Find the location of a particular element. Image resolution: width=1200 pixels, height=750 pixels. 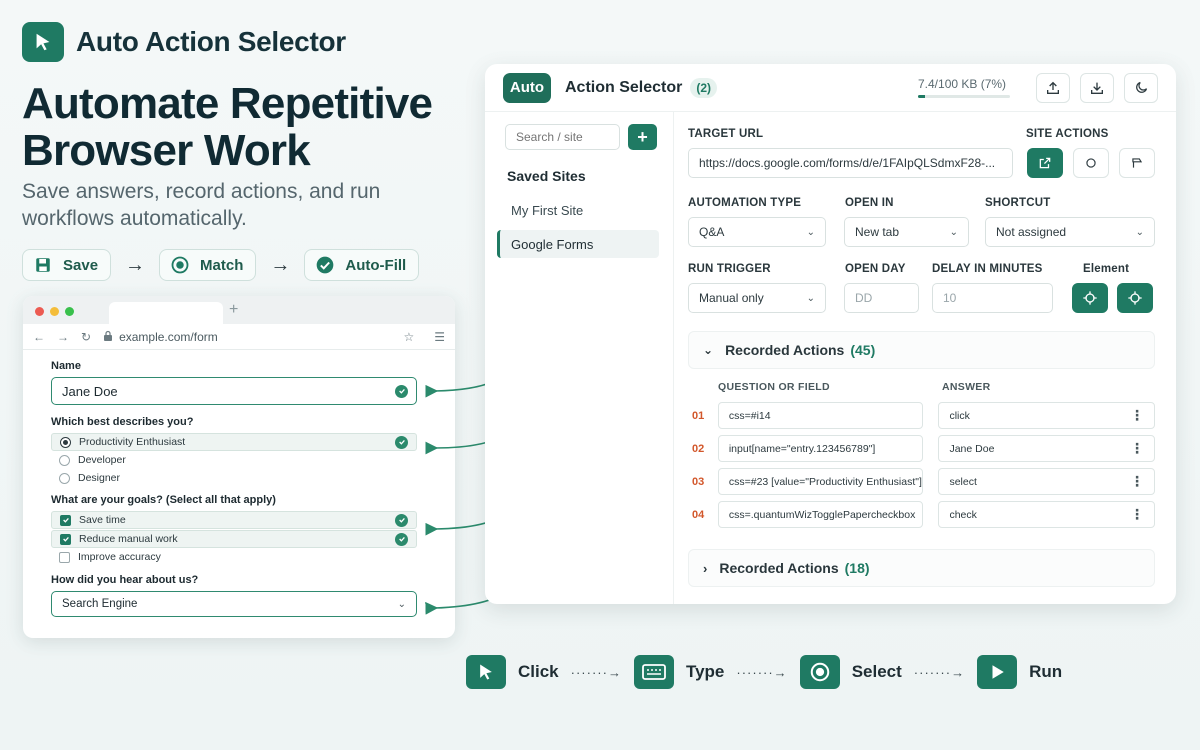

storage-meter: 7.4/100 KB (7%) is located at coordinates (964, 87).